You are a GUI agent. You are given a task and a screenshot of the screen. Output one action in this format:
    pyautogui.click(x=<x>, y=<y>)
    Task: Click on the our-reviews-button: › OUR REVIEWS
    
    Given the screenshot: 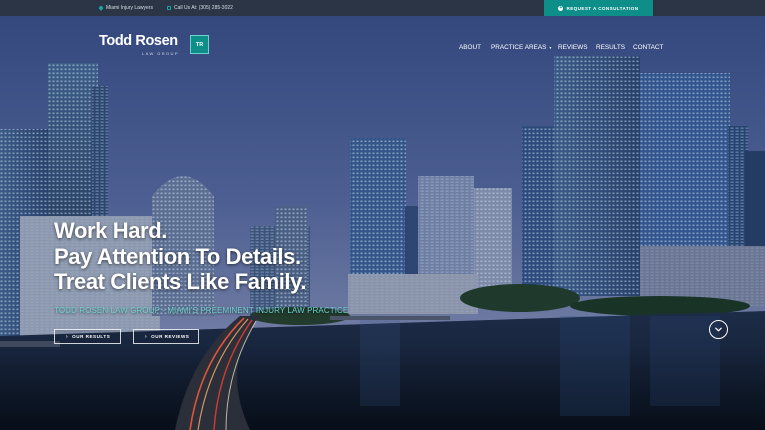 What is the action you would take?
    pyautogui.click(x=166, y=336)
    